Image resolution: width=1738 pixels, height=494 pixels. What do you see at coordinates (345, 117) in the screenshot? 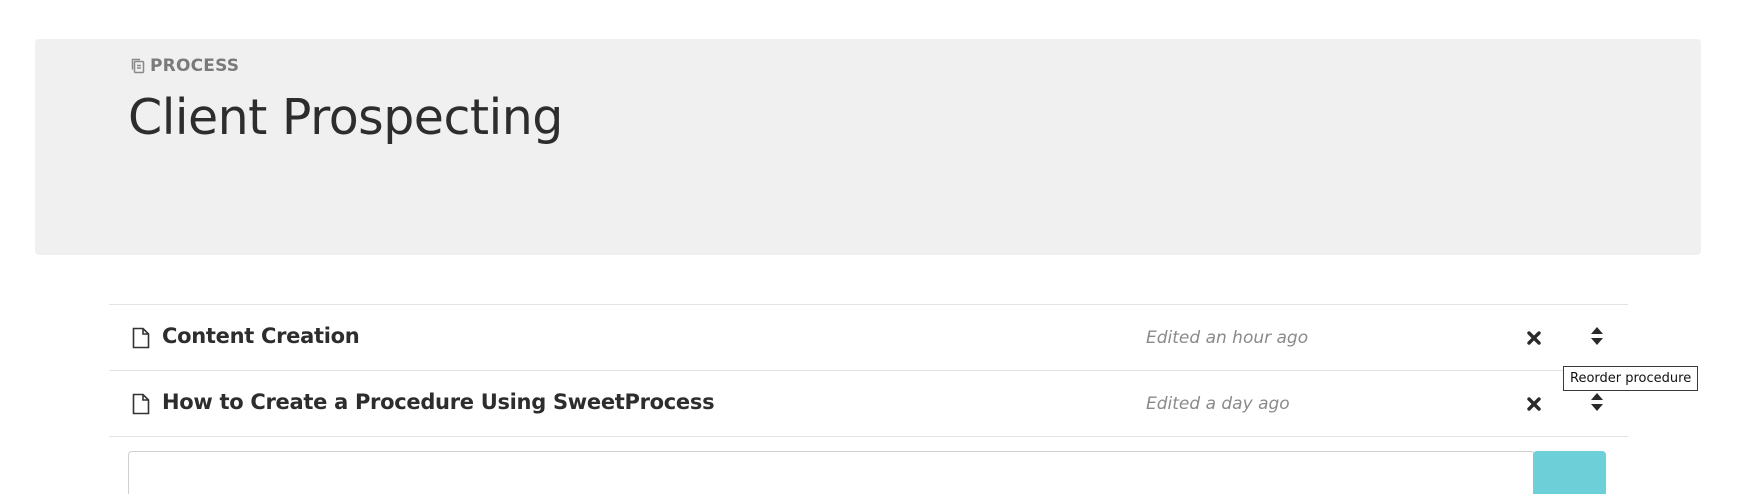
I see `page-title: Client Prospecting` at bounding box center [345, 117].